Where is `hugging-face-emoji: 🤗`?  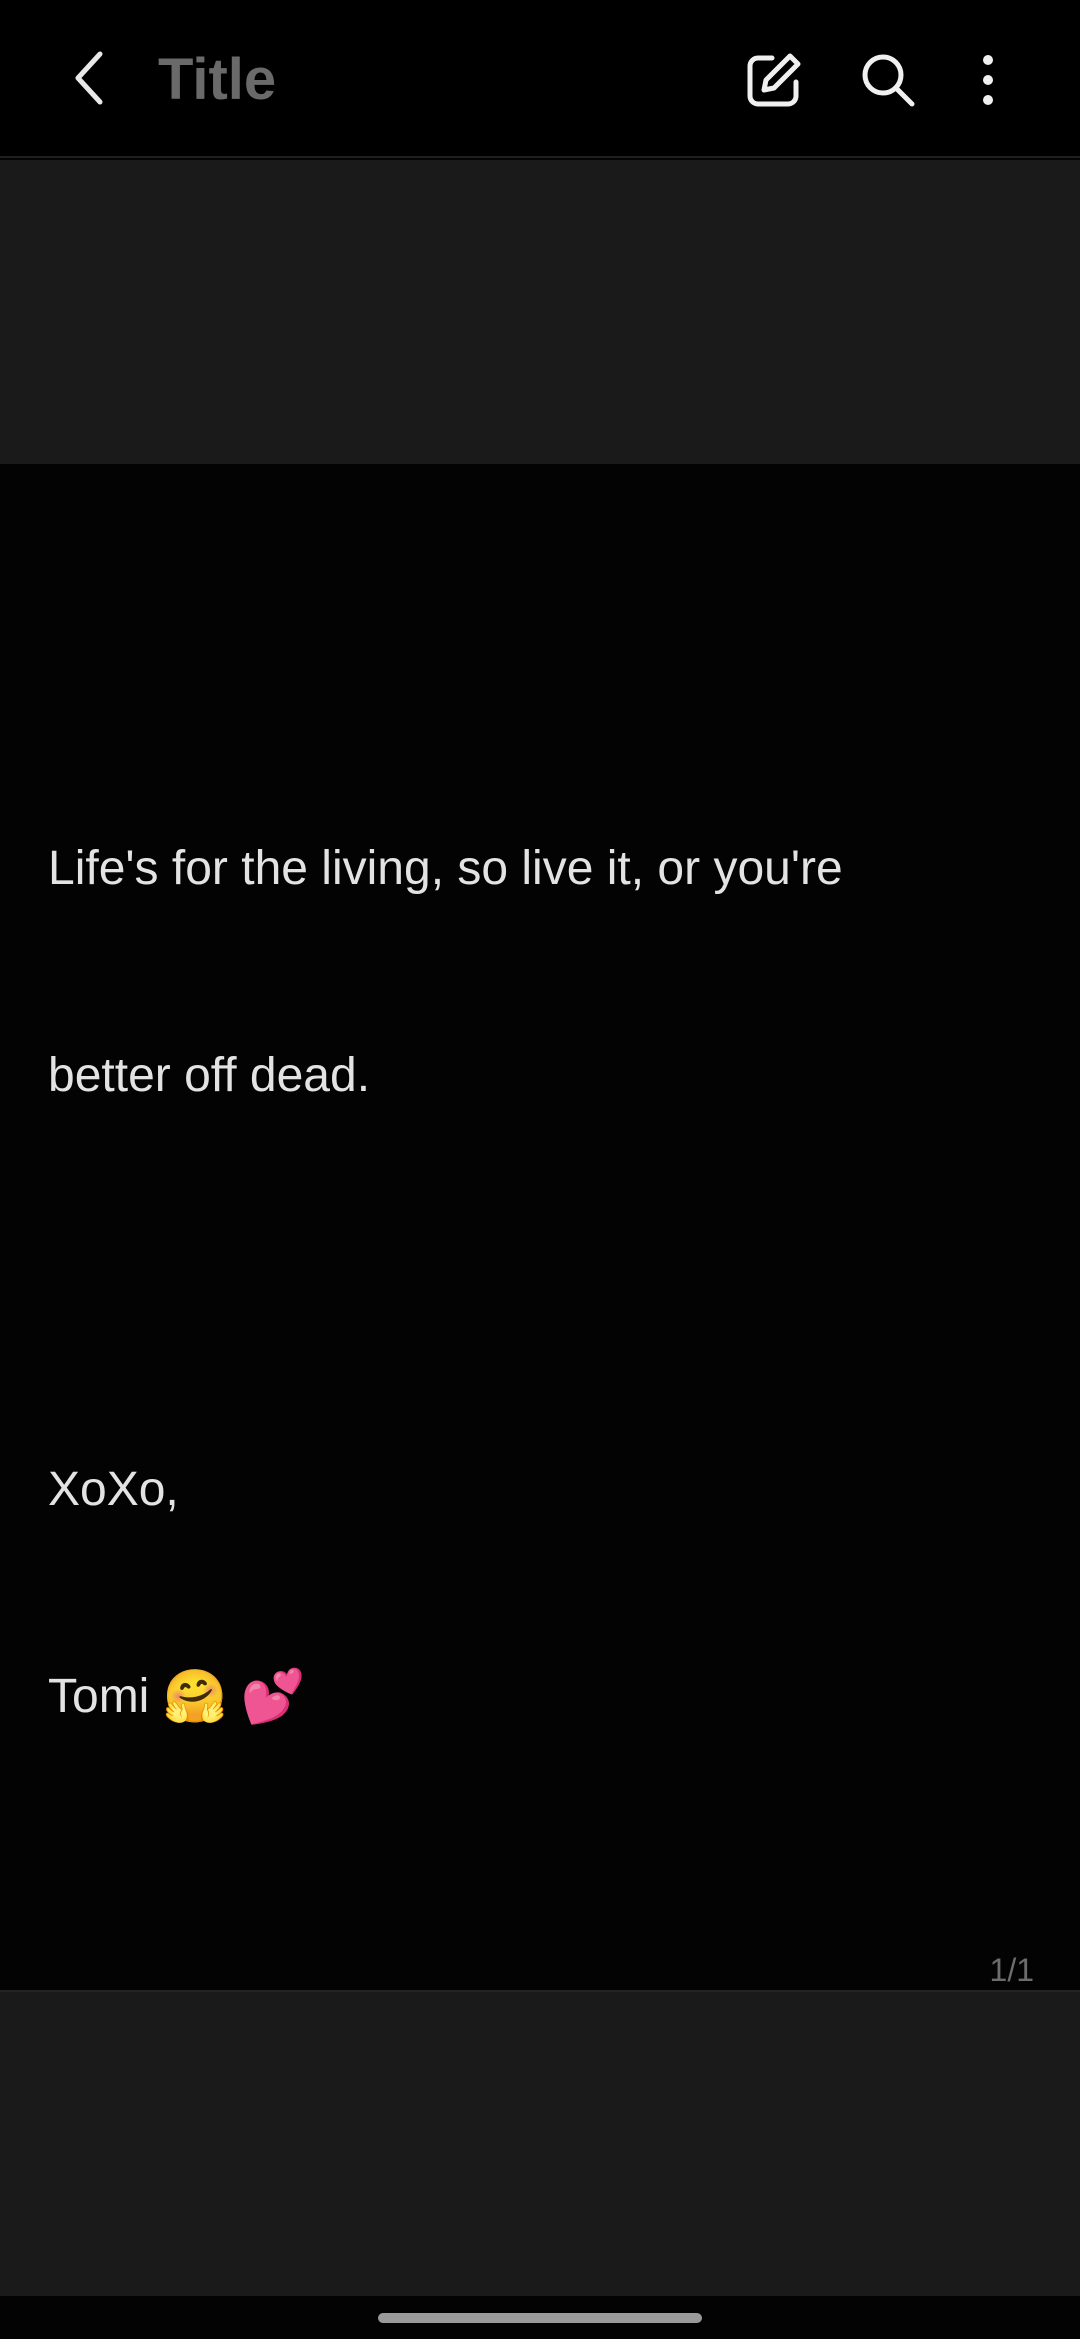 hugging-face-emoji: 🤗 is located at coordinates (195, 1697).